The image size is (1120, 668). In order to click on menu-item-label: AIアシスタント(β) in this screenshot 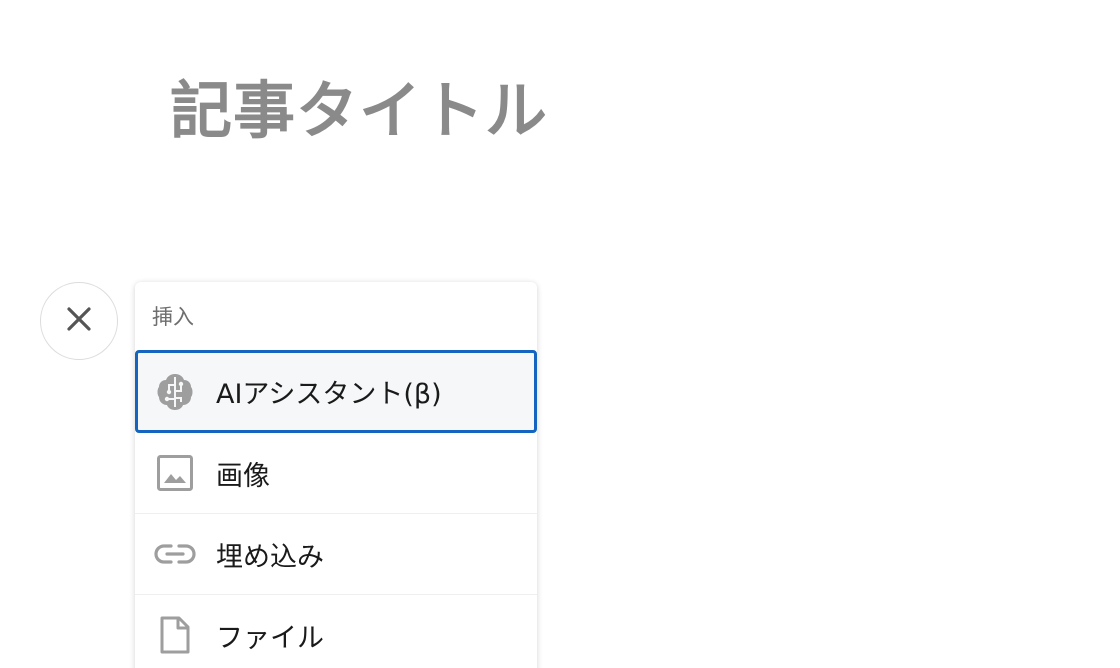, I will do `click(329, 394)`.